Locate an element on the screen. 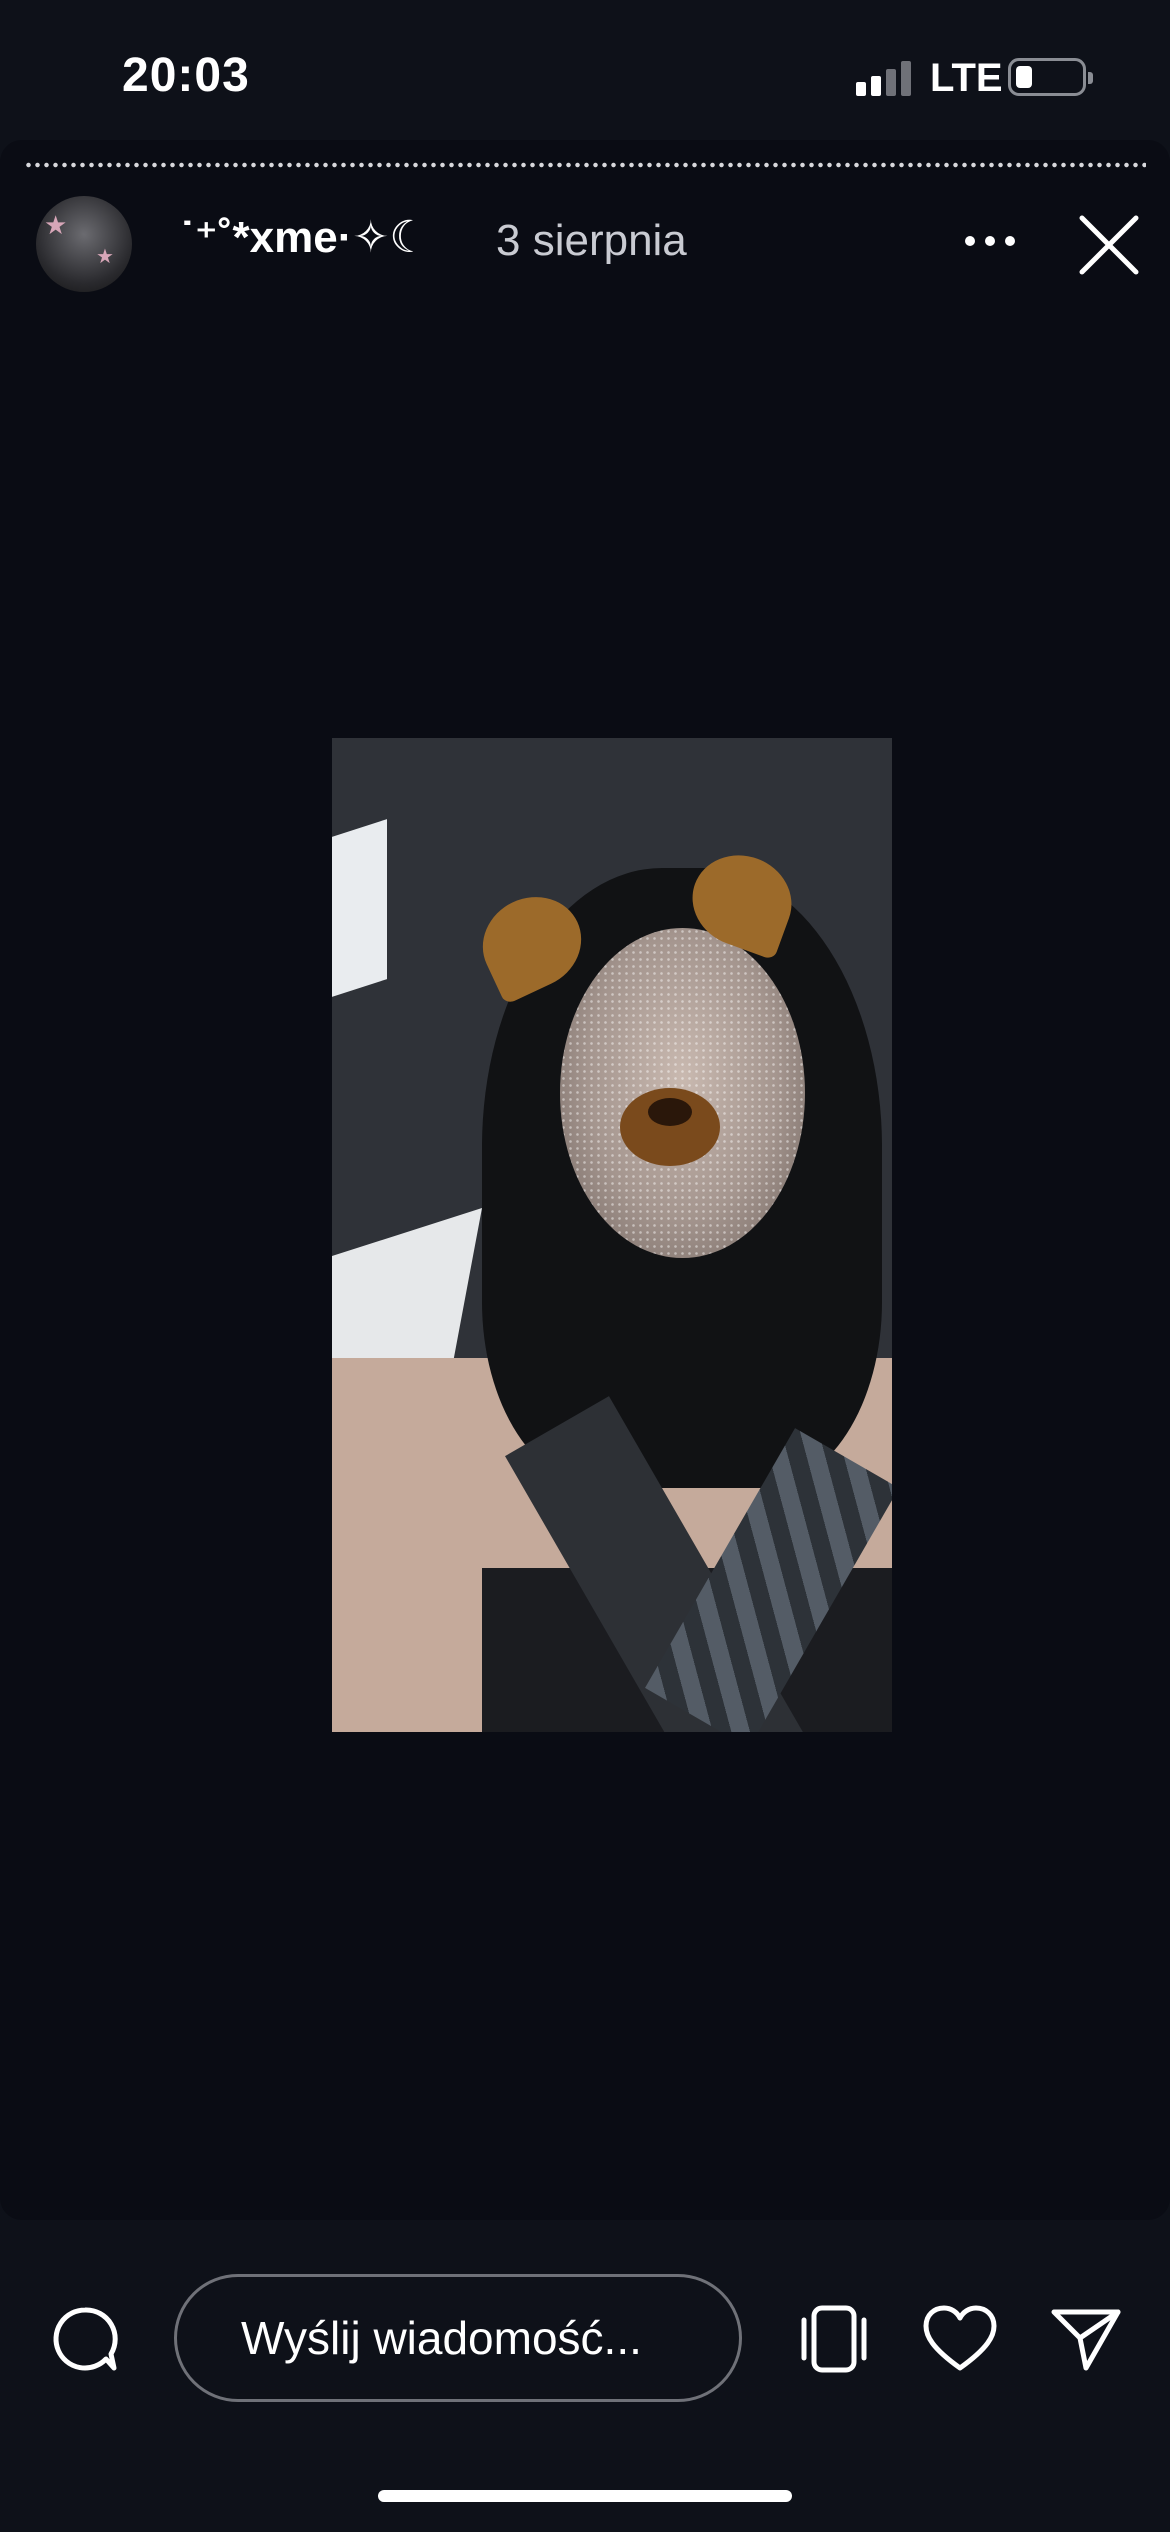 The image size is (1170, 2532). story-username: ˙⁺˚*xme·✧☾ is located at coordinates (304, 237).